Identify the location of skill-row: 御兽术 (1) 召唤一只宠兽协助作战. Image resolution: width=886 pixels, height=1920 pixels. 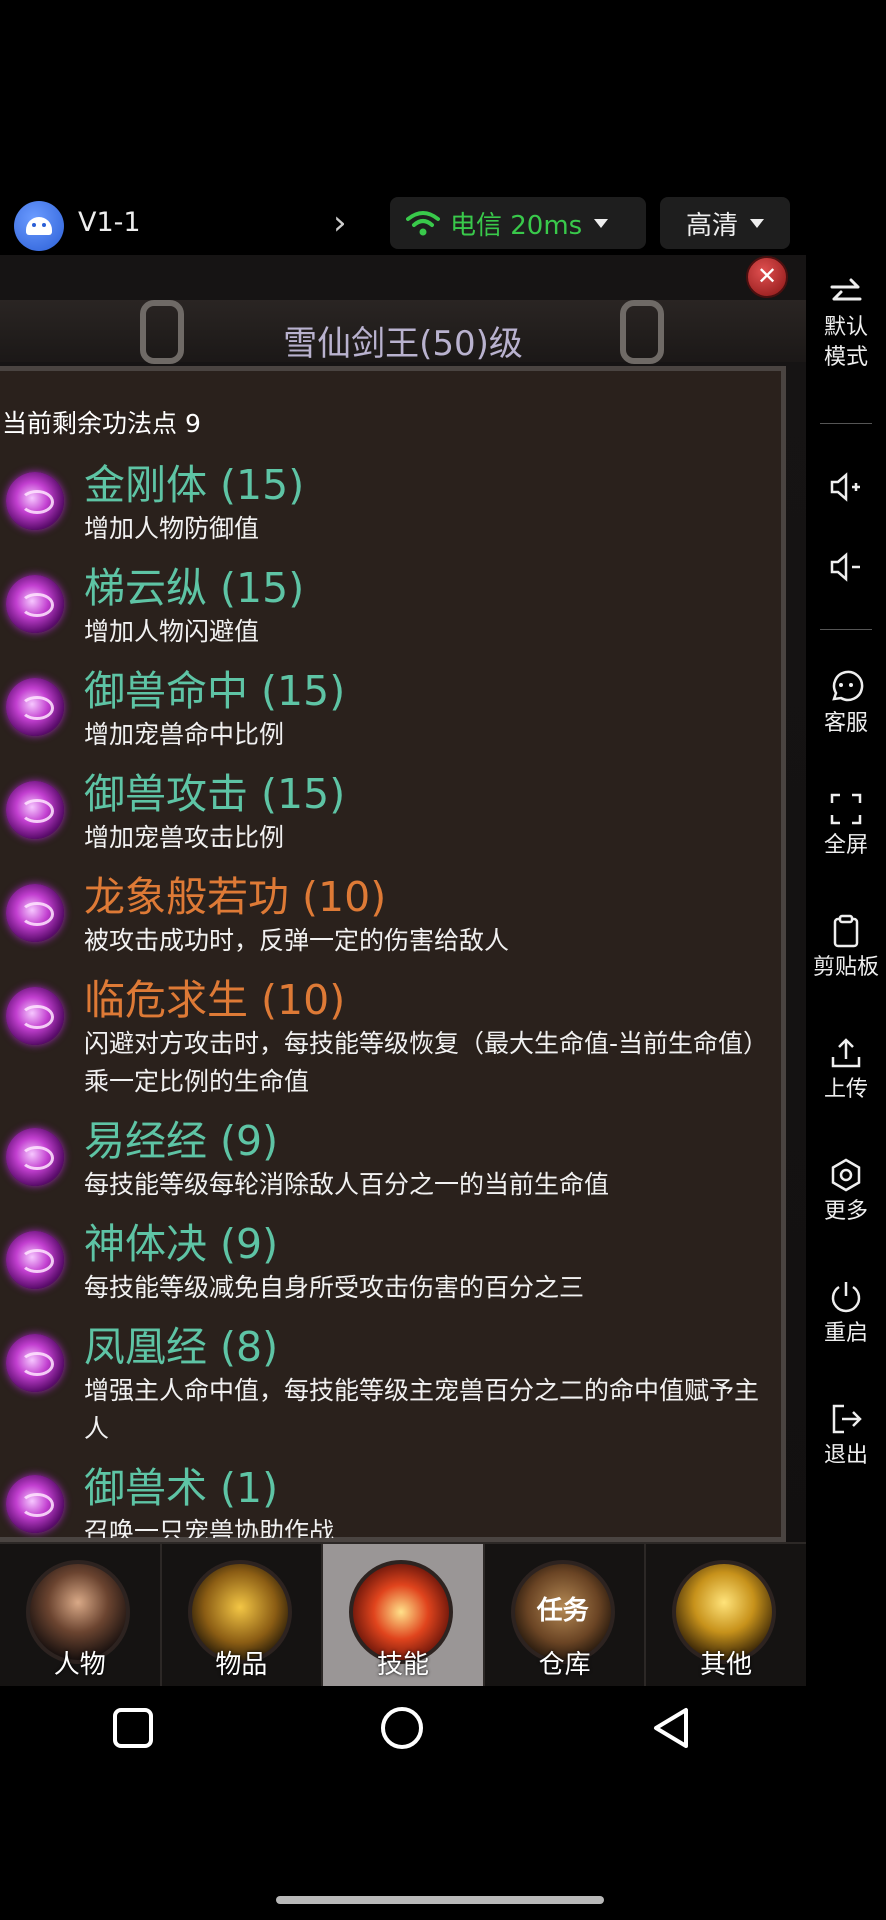
(390, 1500).